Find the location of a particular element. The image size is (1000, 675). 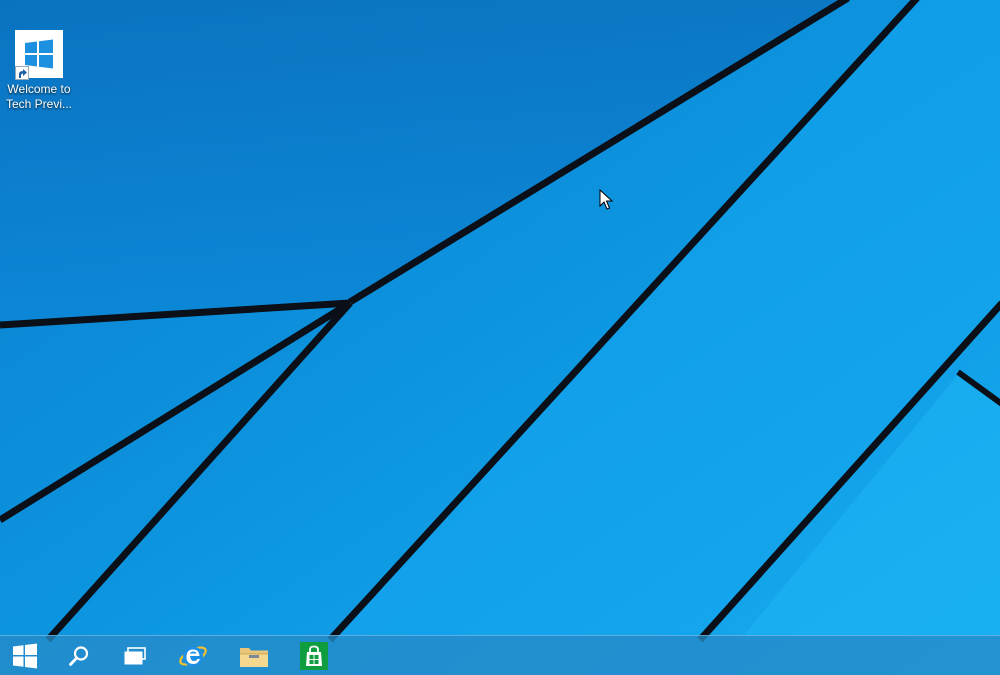

internet-explorer-button is located at coordinates (193, 655).